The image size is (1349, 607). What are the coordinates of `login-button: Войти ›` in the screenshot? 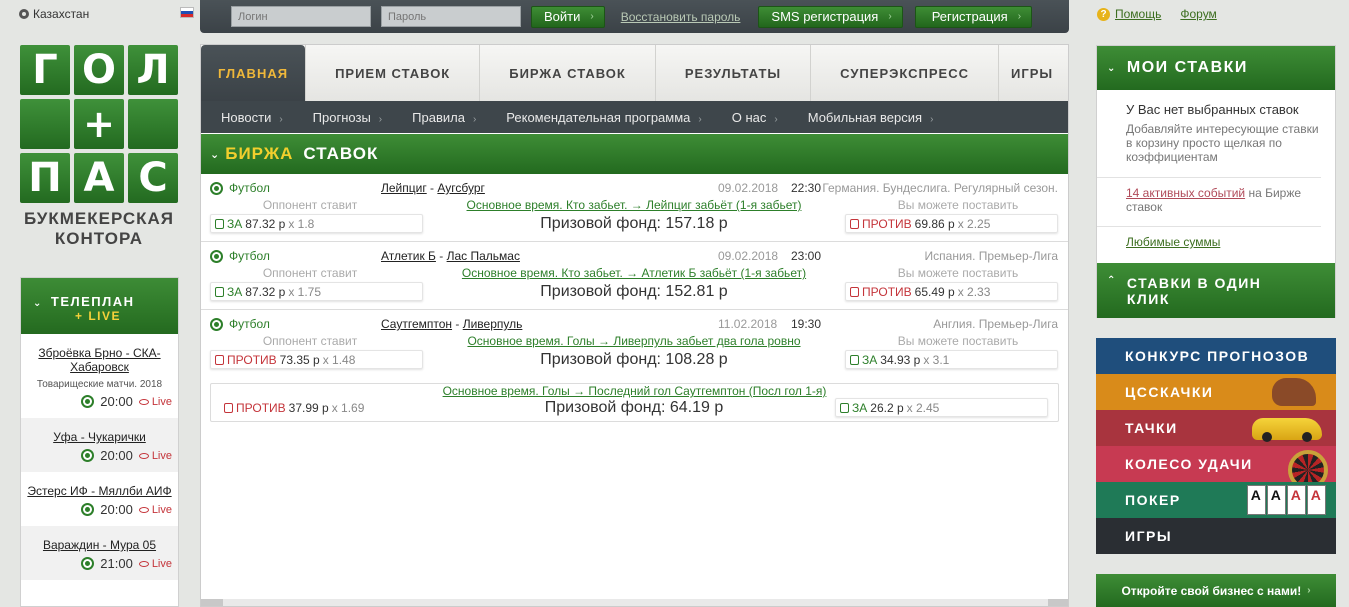 It's located at (568, 16).